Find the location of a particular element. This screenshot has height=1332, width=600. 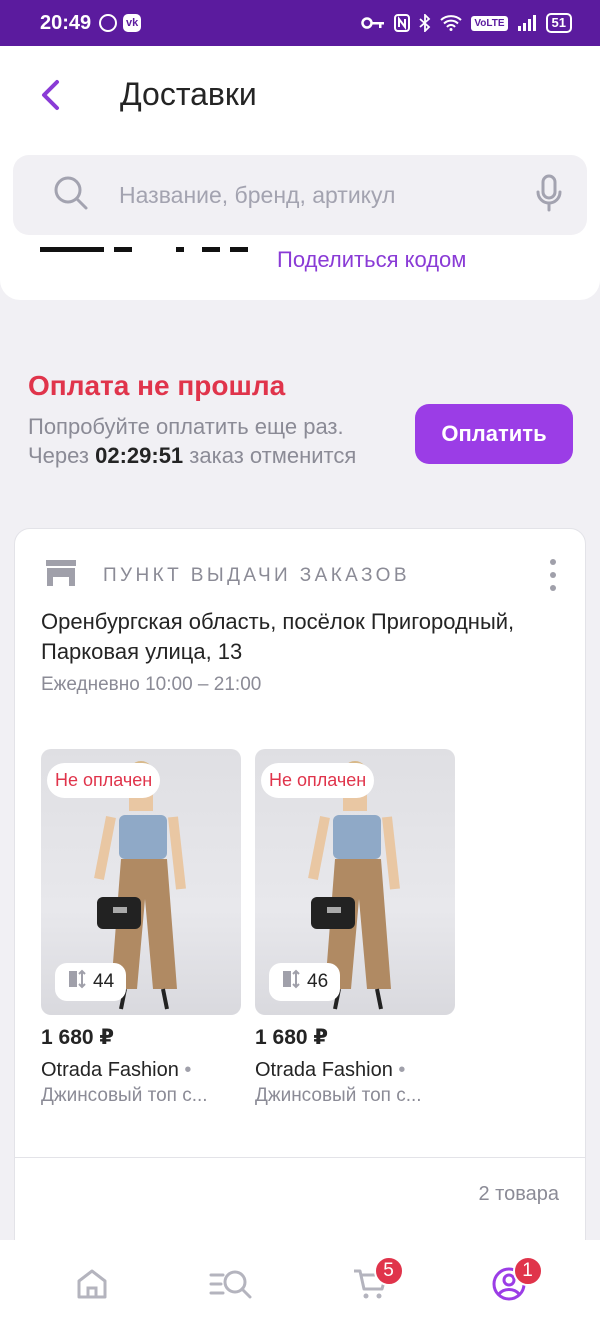

battery-indicator: 51 is located at coordinates (558, 23).